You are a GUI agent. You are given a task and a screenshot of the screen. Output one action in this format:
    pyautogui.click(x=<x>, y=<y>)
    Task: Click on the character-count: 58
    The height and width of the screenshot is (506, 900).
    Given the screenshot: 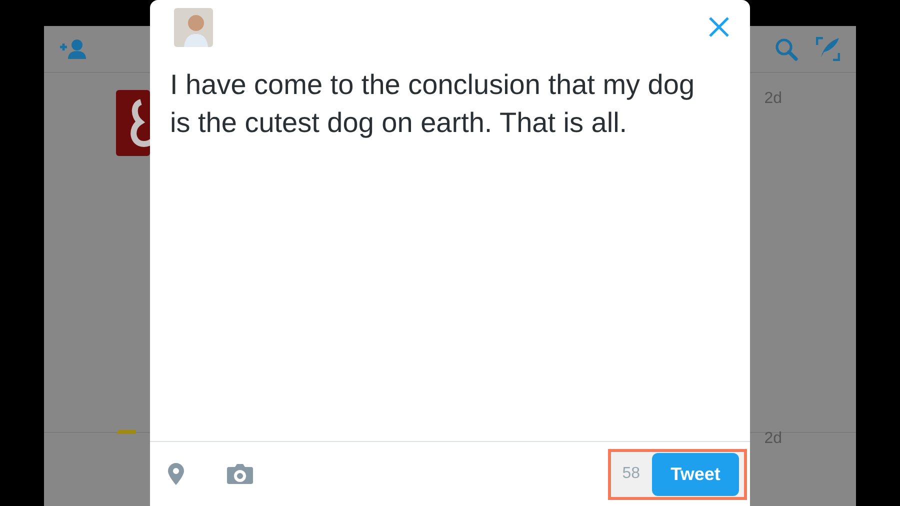 What is the action you would take?
    pyautogui.click(x=631, y=474)
    